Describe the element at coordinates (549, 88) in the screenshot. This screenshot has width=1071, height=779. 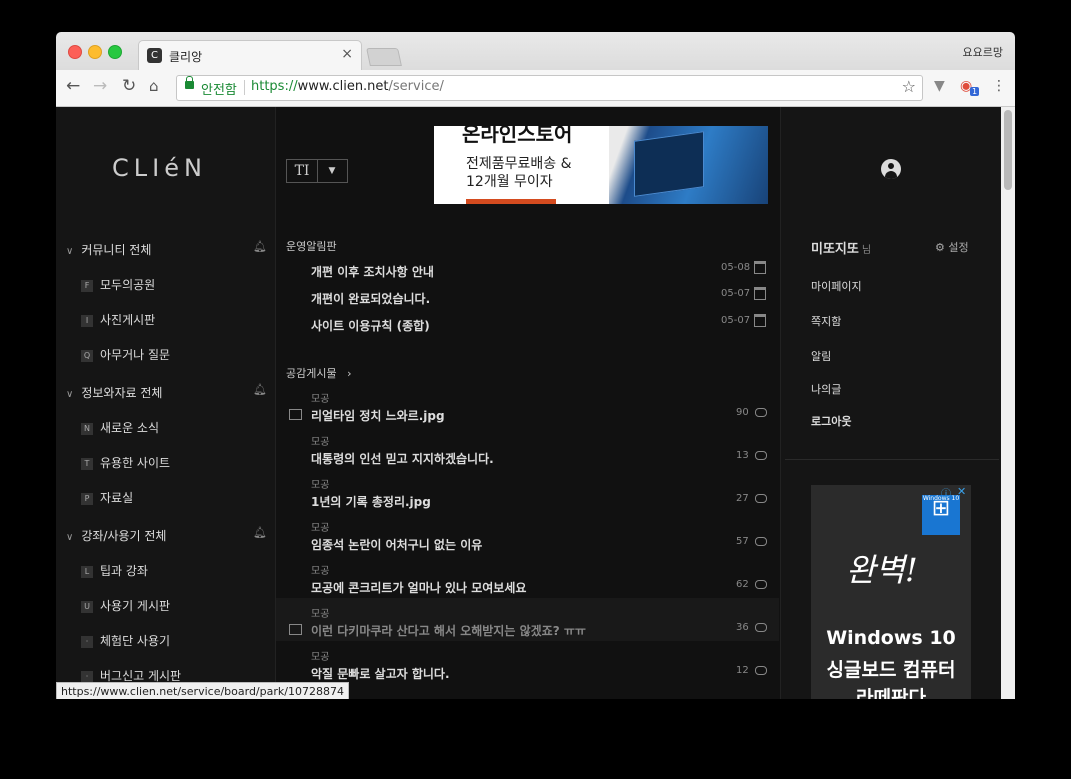
I see `address-bar: 안전함 https://www.clien.net/service/ ☆` at that location.